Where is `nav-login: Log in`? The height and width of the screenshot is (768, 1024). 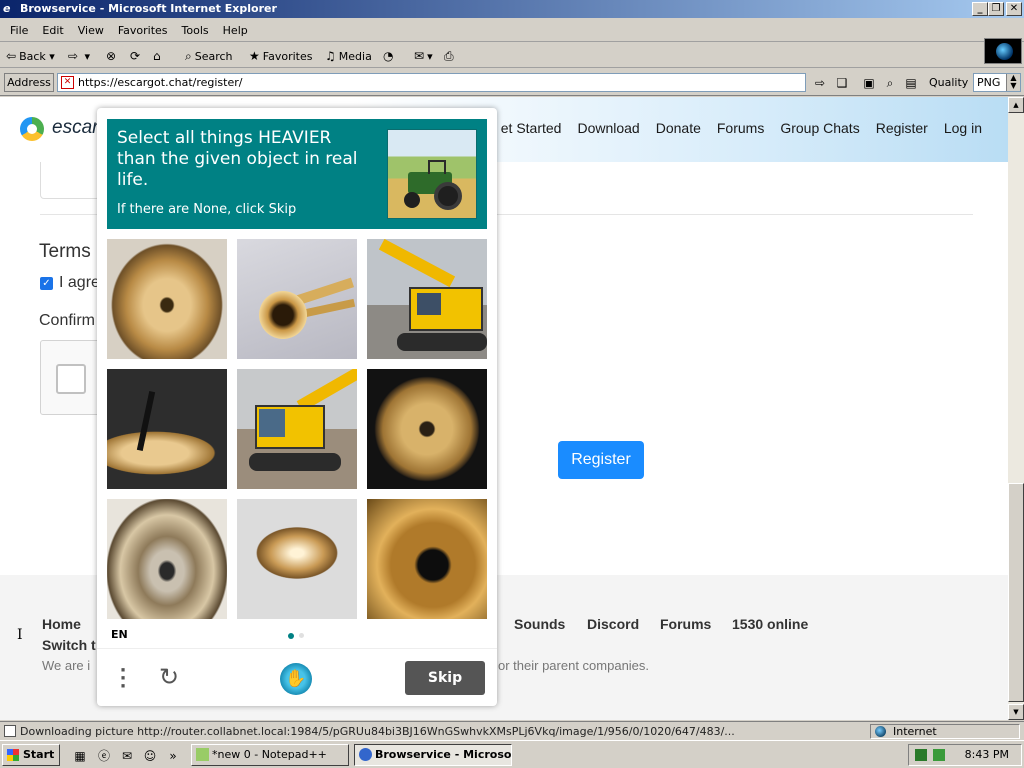
nav-login: Log in is located at coordinates (963, 128).